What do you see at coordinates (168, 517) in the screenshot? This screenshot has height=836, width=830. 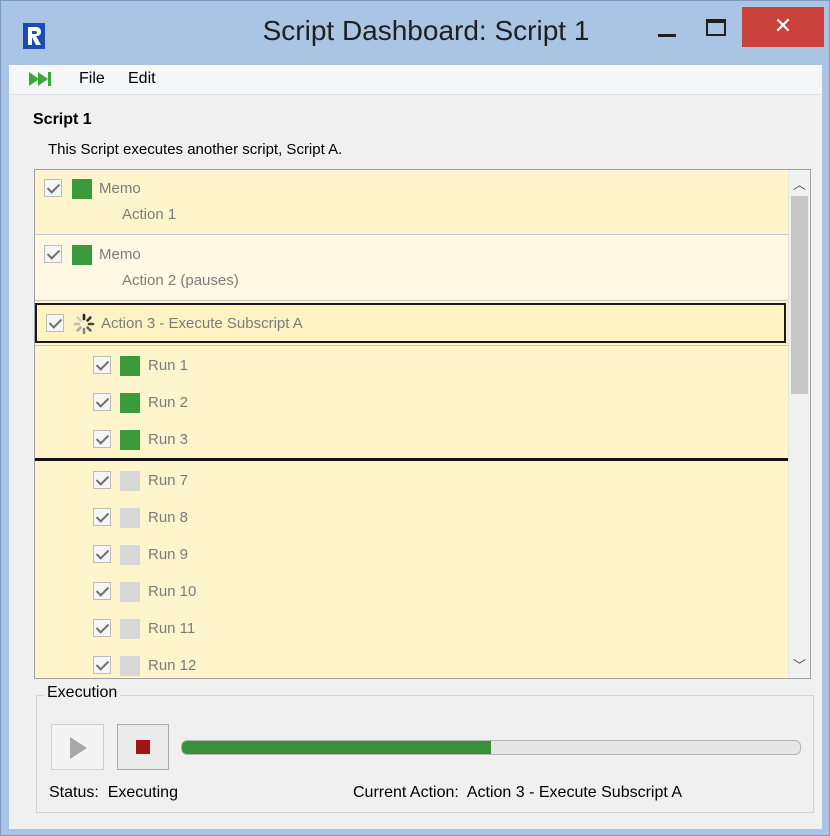 I see `run-label: Run 8` at bounding box center [168, 517].